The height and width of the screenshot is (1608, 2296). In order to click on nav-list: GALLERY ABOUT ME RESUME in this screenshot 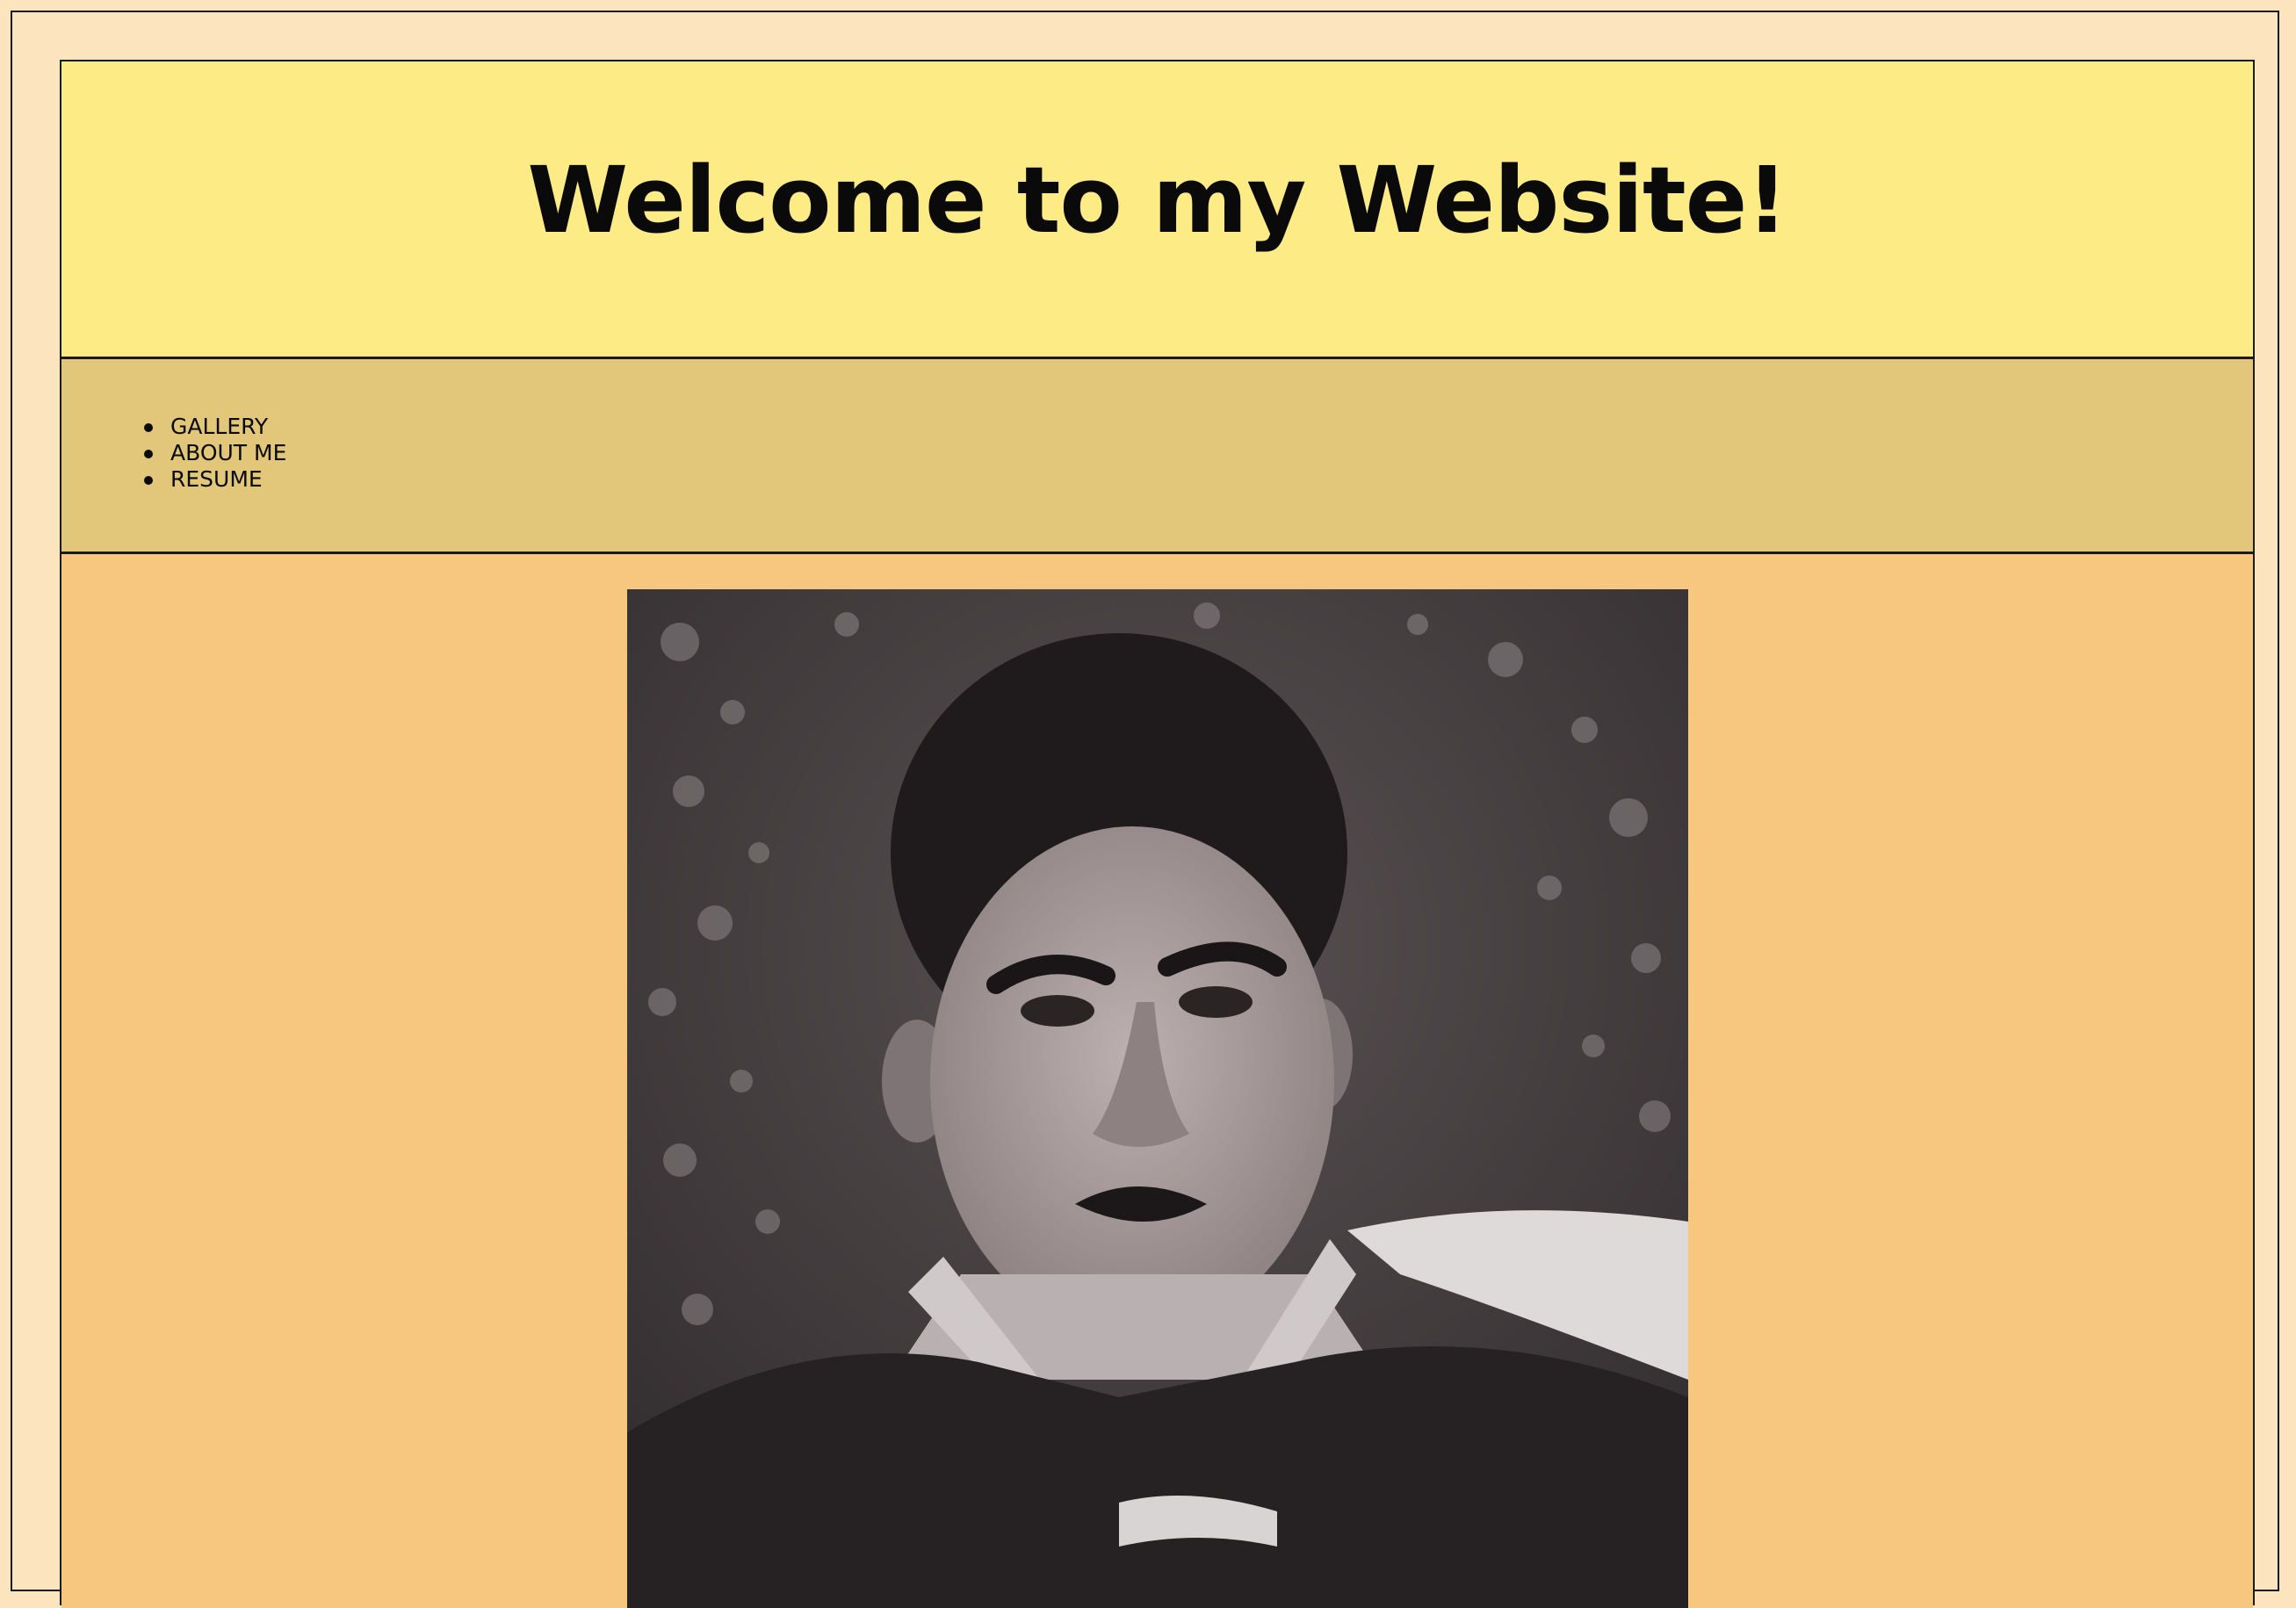, I will do `click(215, 454)`.